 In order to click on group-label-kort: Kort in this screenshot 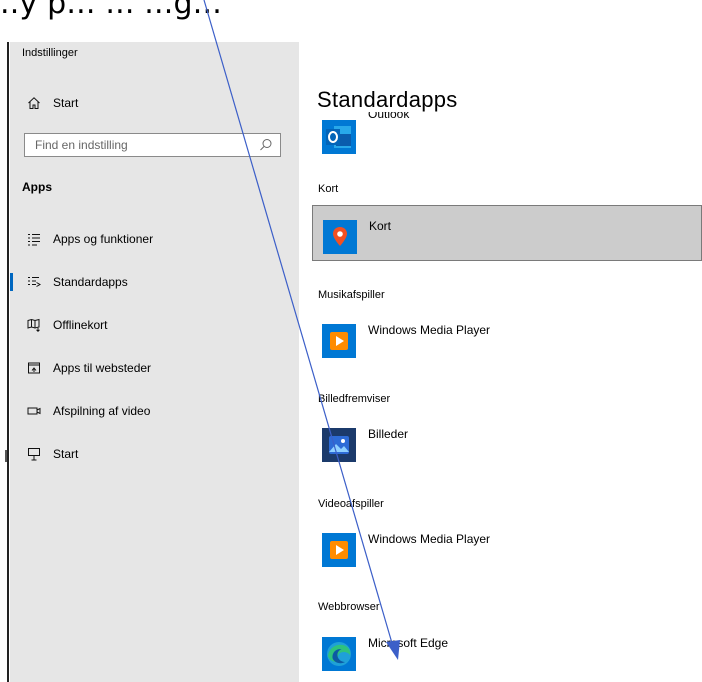, I will do `click(328, 189)`.